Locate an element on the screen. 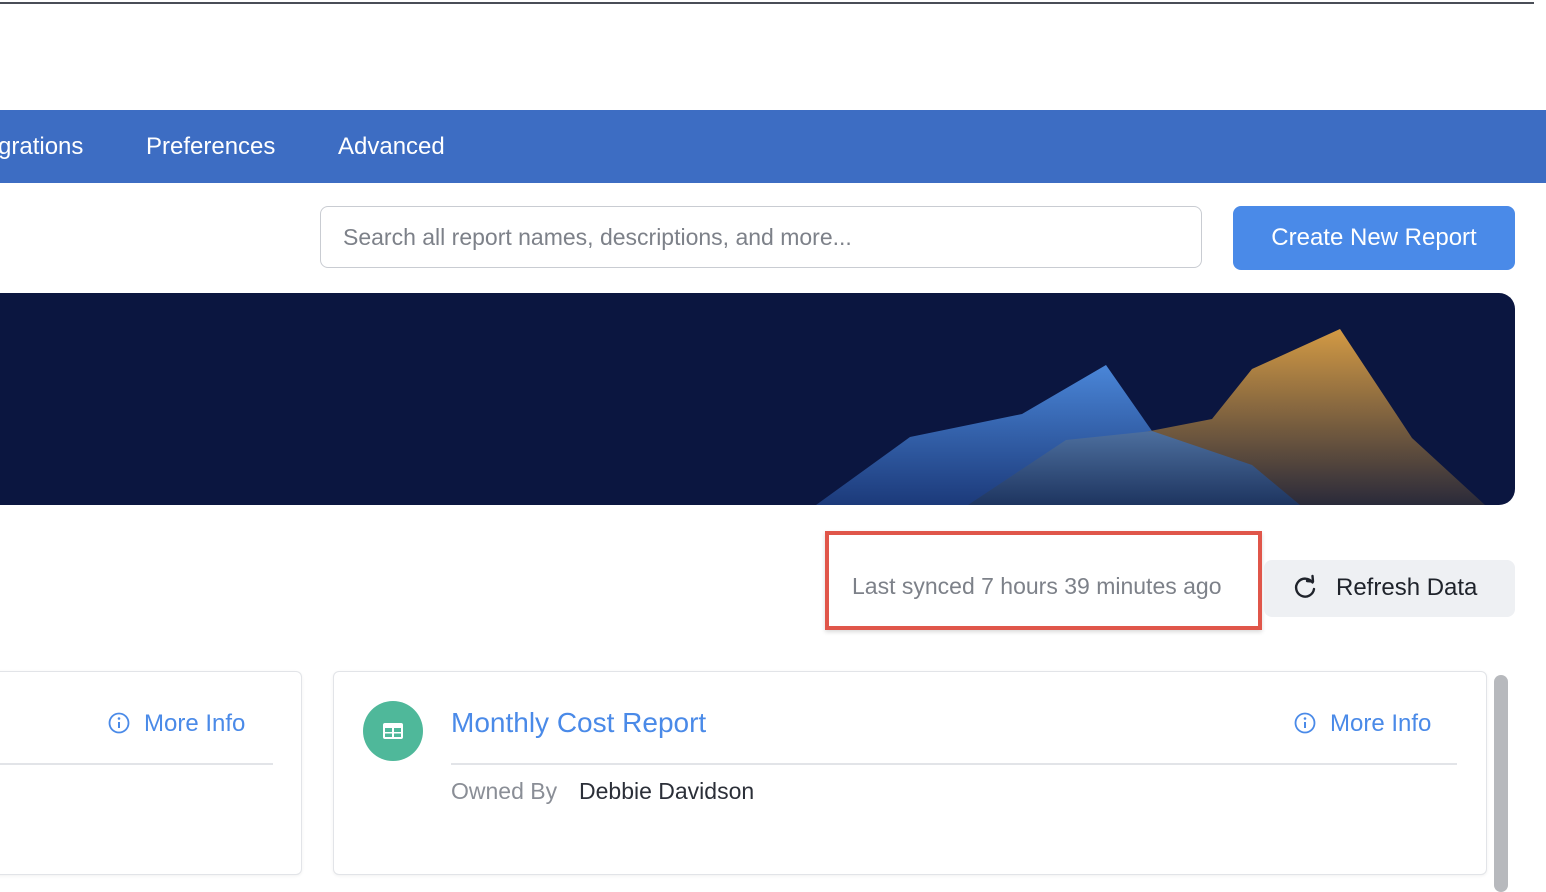 Image resolution: width=1546 pixels, height=892 pixels. banner-mountains-illustration is located at coordinates (1150, 417).